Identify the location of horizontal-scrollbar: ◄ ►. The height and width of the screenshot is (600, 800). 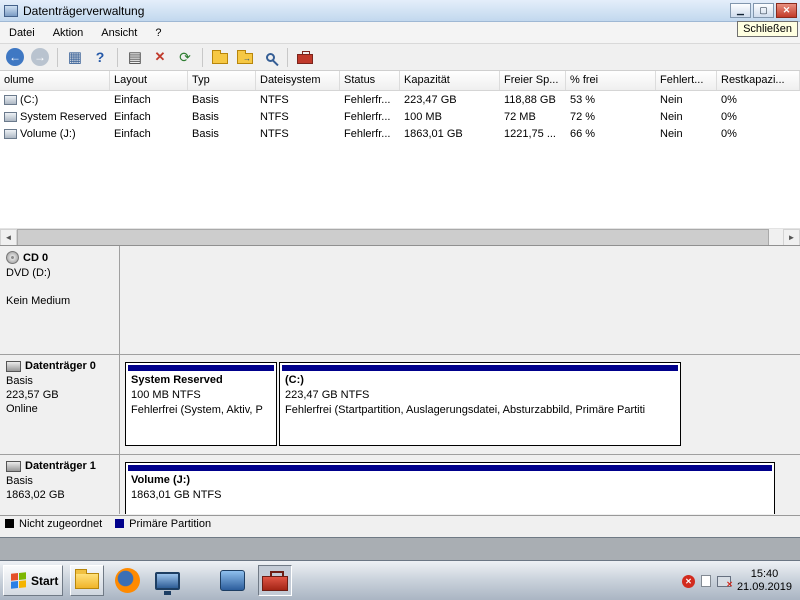
(400, 237).